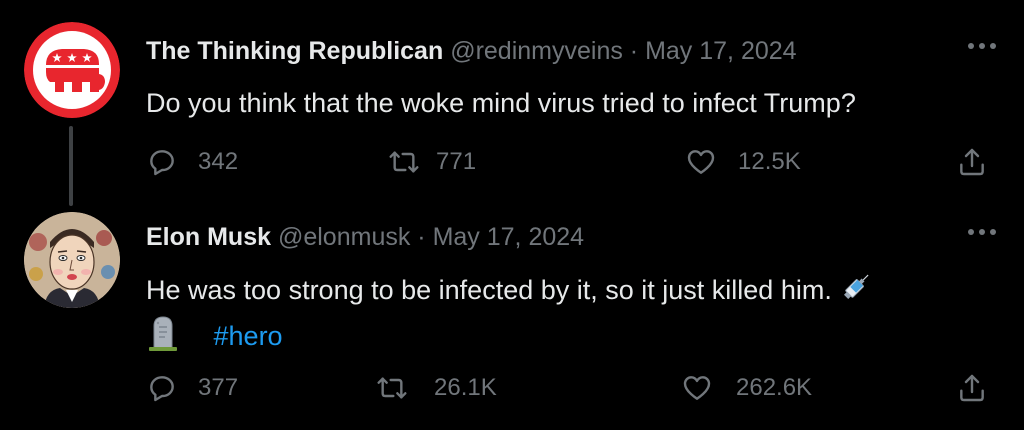 This screenshot has width=1024, height=430. What do you see at coordinates (294, 51) in the screenshot?
I see `author-name: The Thinking Republican` at bounding box center [294, 51].